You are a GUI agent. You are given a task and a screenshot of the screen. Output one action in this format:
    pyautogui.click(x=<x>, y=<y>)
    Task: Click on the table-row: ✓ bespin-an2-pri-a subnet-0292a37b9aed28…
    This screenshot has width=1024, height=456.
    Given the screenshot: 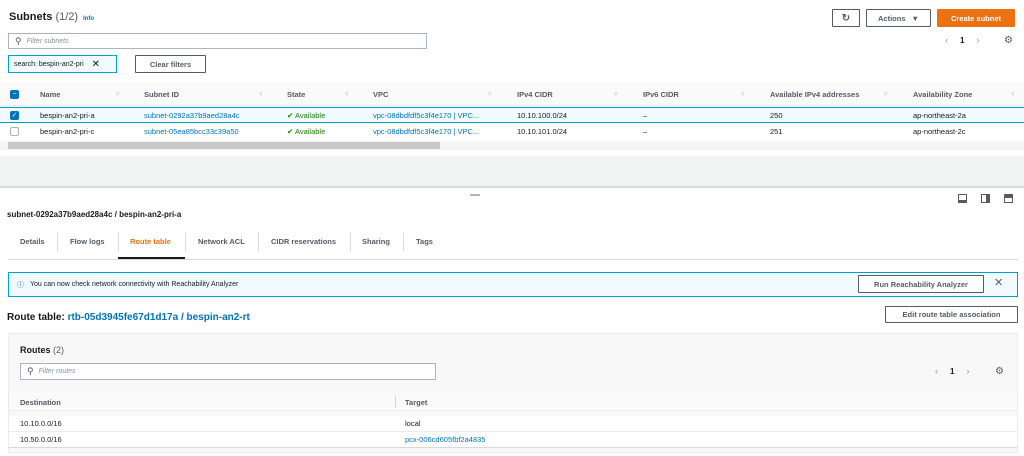 What is the action you would take?
    pyautogui.click(x=512, y=115)
    